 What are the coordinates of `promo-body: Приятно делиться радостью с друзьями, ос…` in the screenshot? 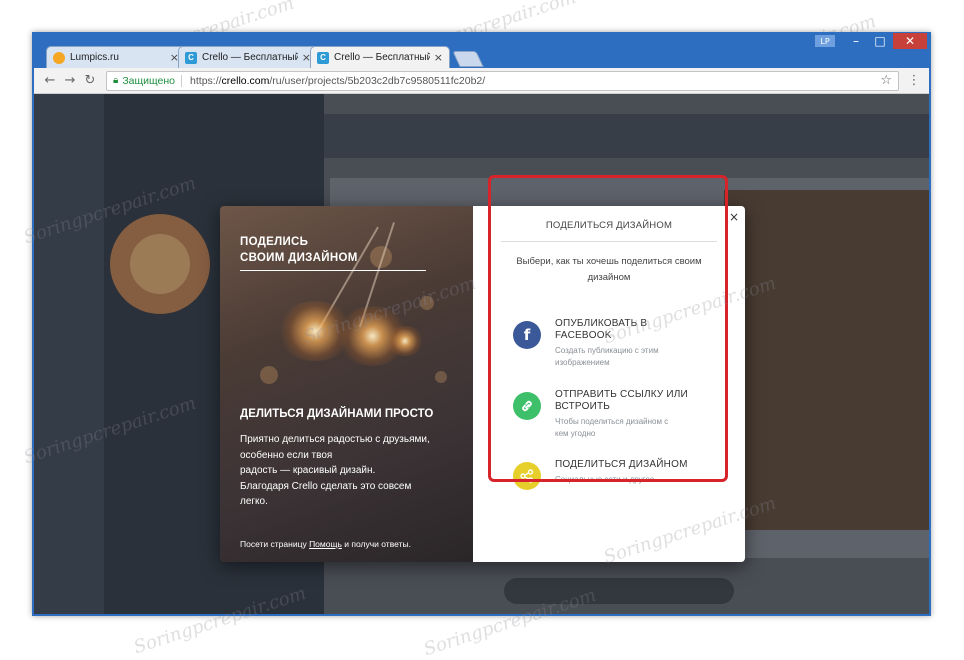 It's located at (351, 471).